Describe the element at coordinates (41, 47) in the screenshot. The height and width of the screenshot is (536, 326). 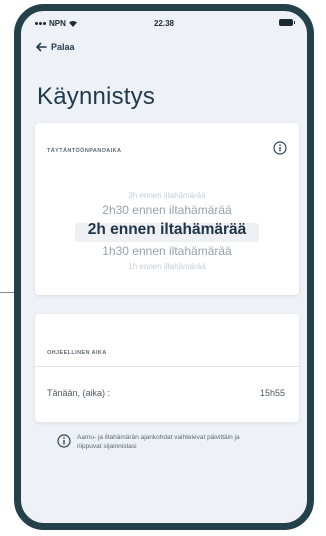
I see `arrow-left-icon` at that location.